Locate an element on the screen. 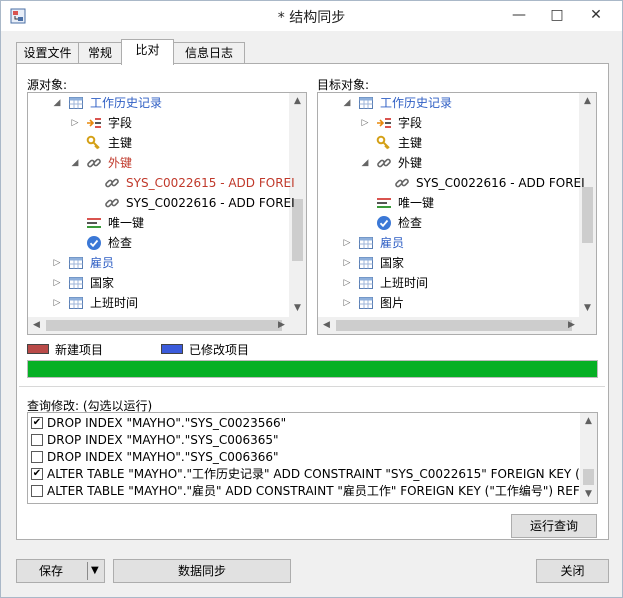 Image resolution: width=623 pixels, height=598 pixels. source-tree-item: 主键 is located at coordinates (159, 143).